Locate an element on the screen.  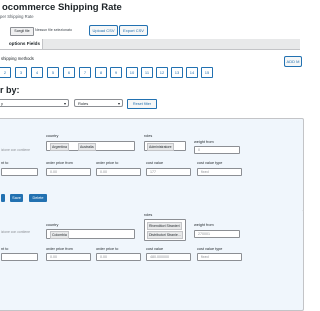
weight-from-value: 0 is located at coordinates (199, 150).